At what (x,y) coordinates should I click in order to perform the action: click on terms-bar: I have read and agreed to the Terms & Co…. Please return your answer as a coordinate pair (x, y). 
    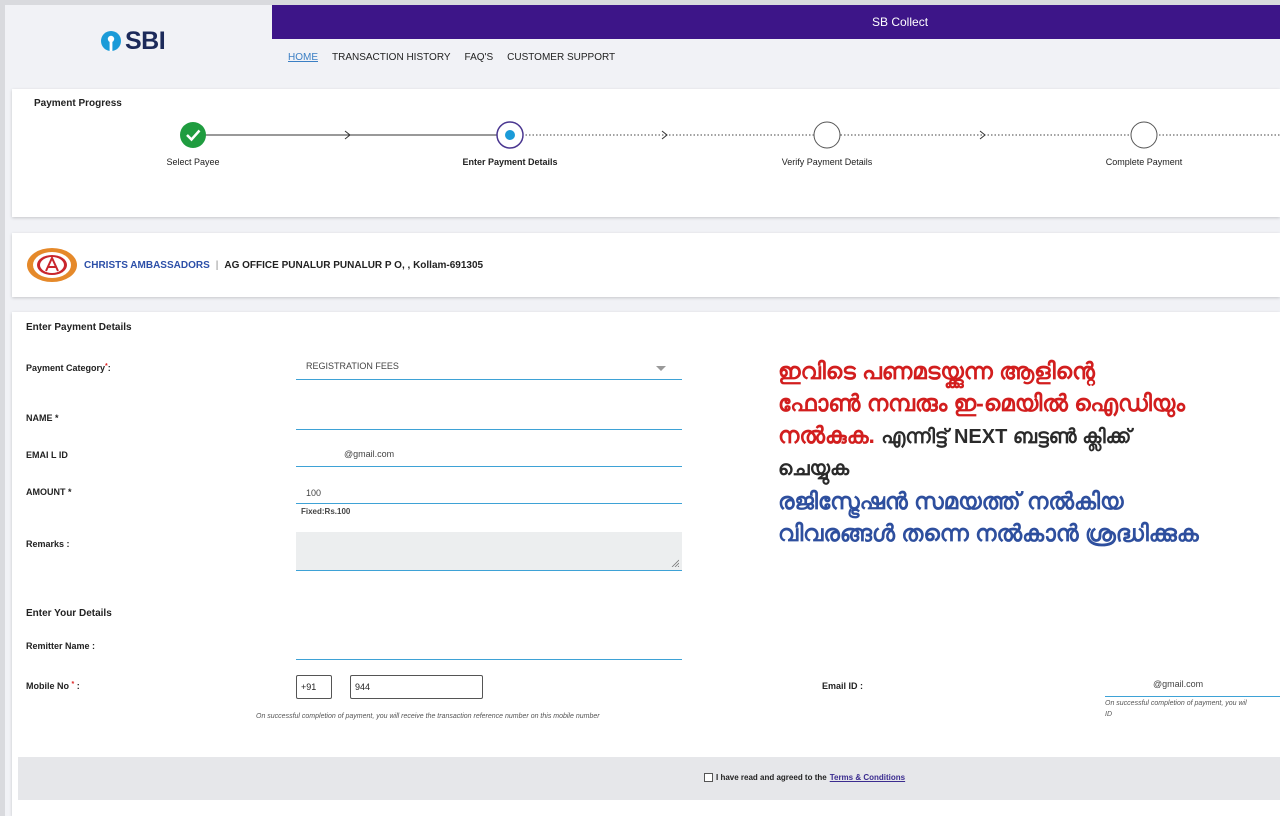
    Looking at the image, I should click on (649, 778).